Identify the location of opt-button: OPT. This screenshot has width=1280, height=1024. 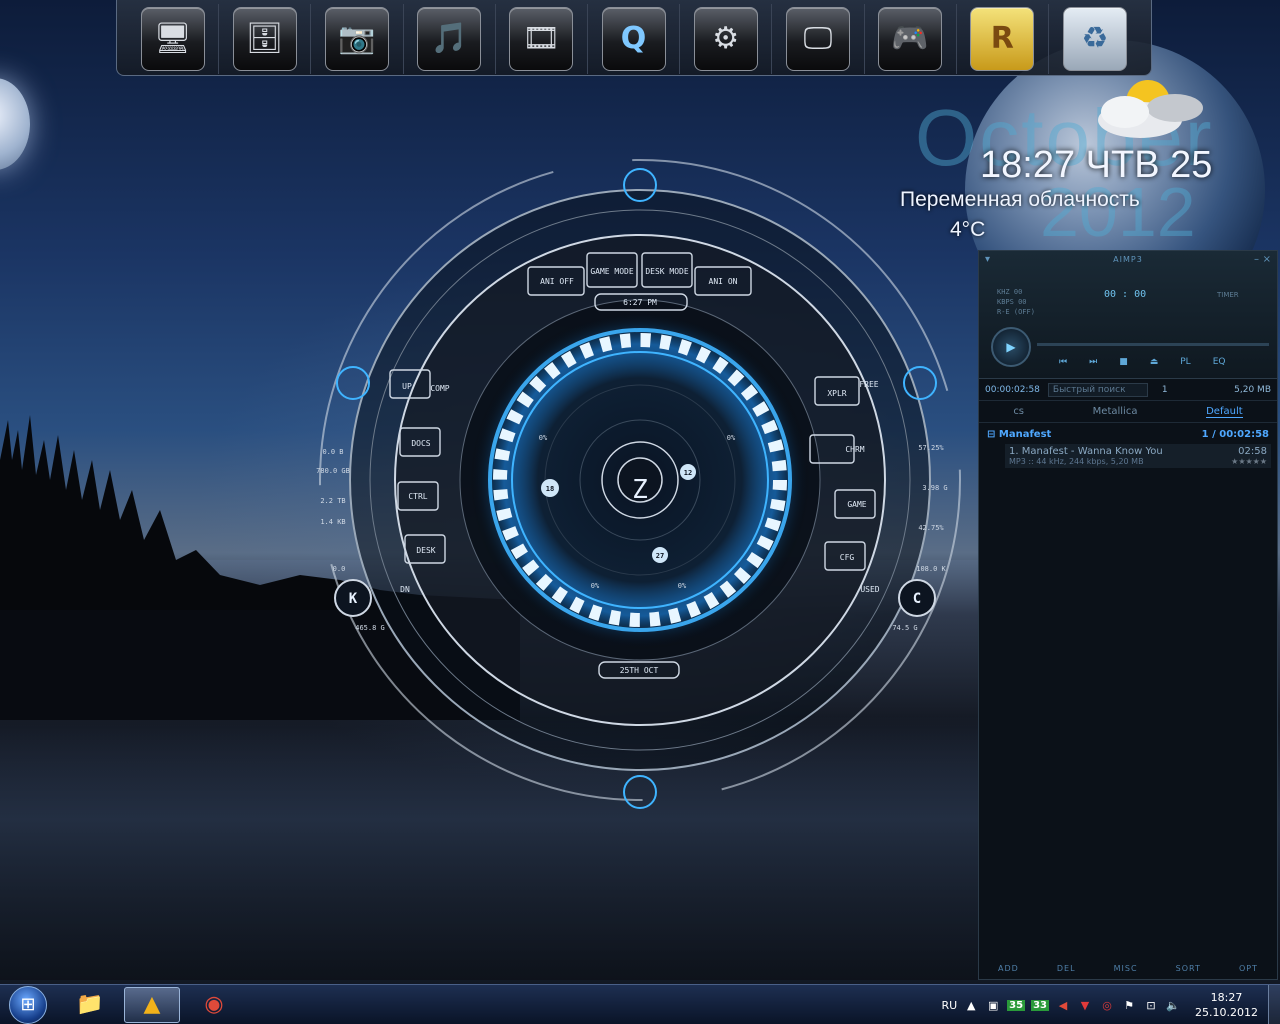
(1248, 968).